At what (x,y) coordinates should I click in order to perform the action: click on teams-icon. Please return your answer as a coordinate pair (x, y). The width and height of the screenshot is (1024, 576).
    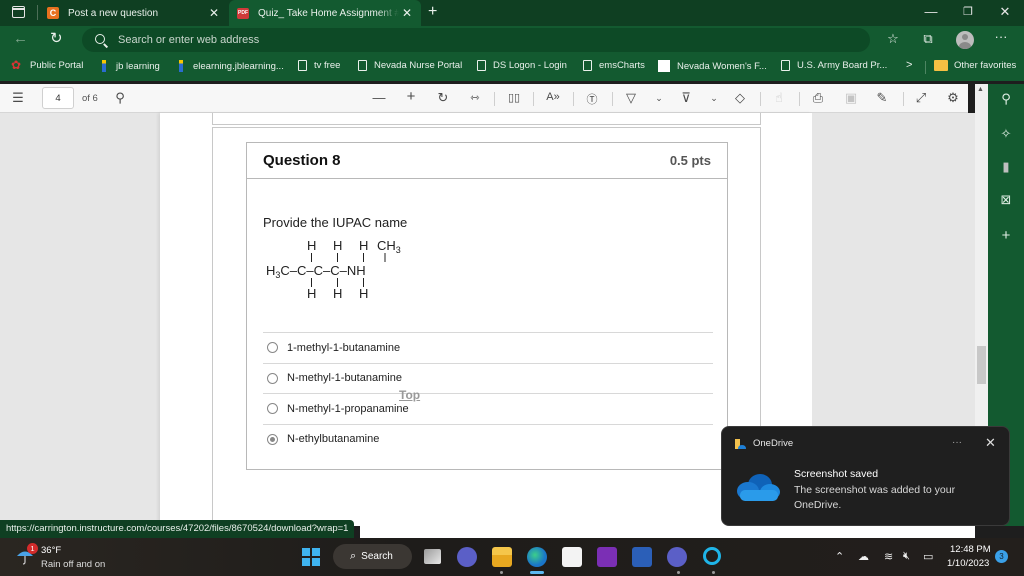
    Looking at the image, I should click on (677, 557).